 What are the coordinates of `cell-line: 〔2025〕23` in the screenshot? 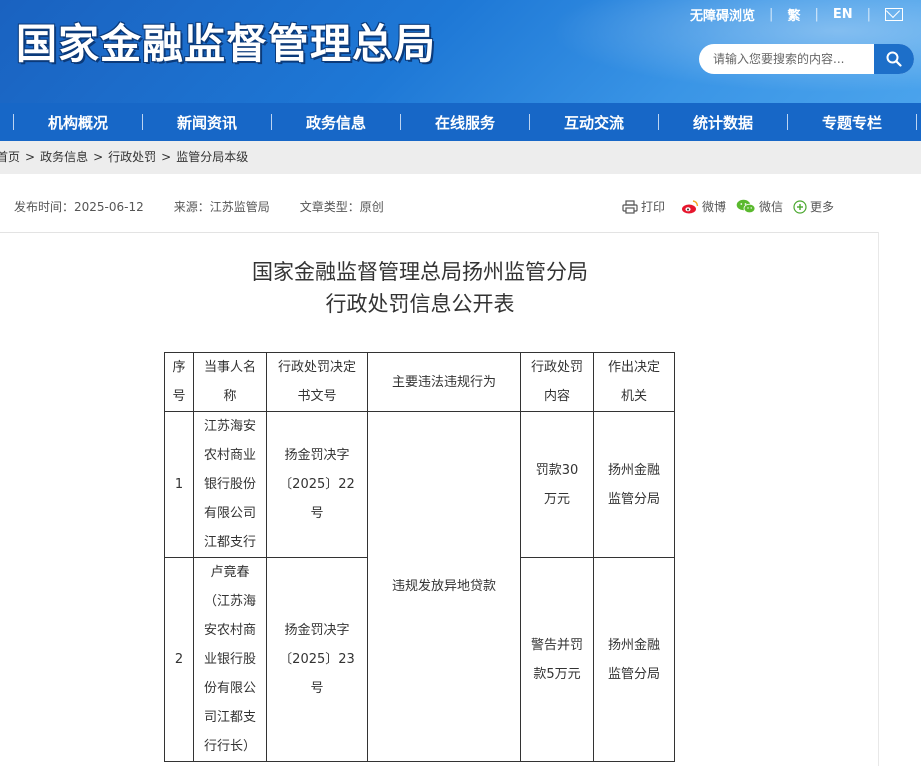 It's located at (317, 659).